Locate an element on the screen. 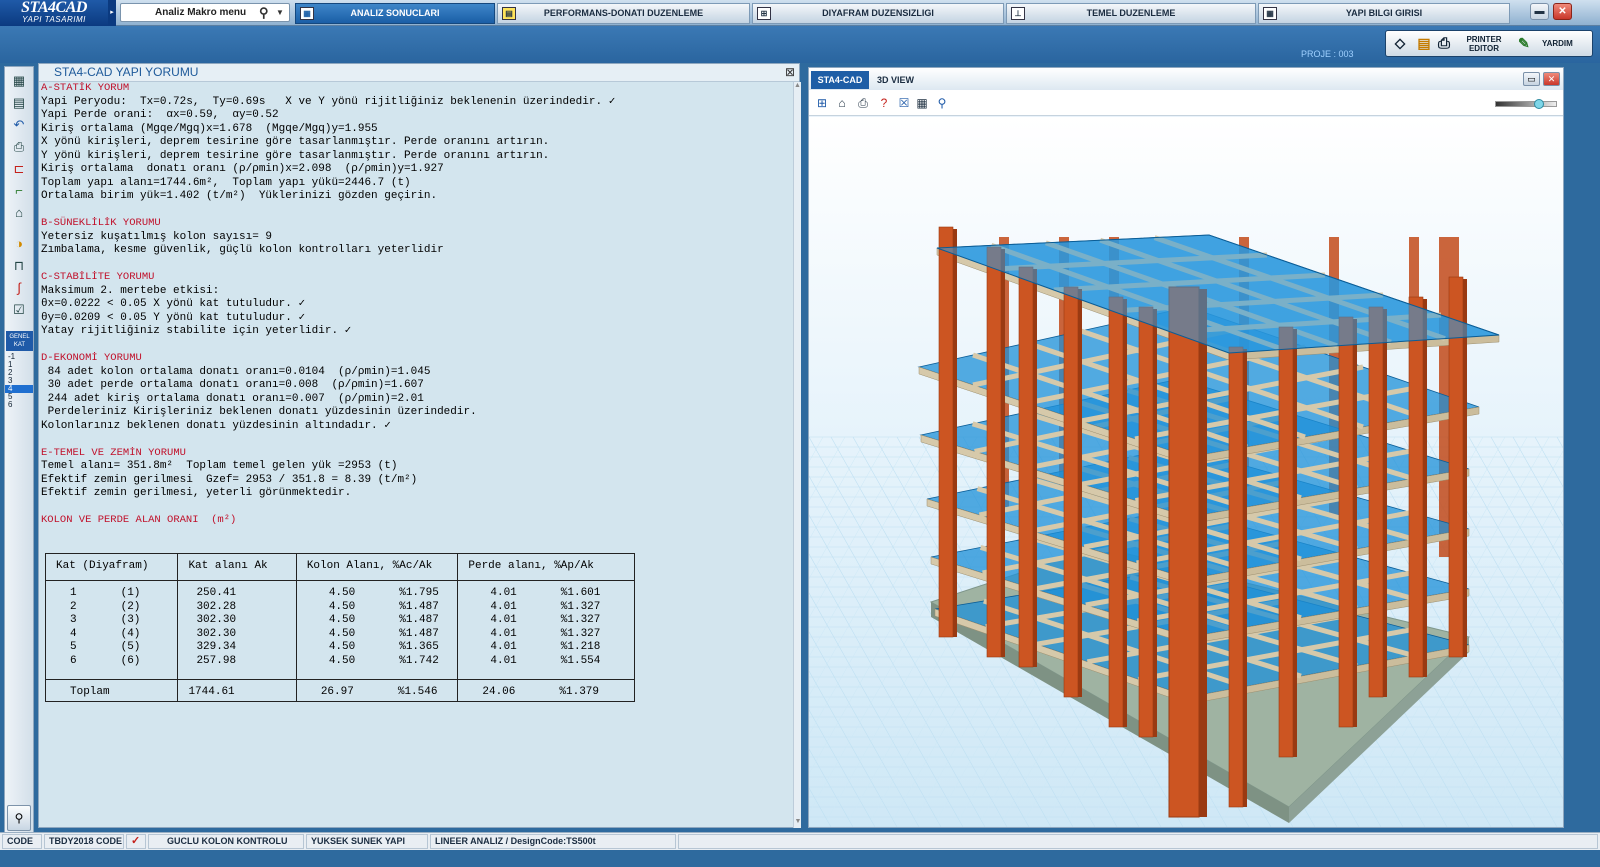  bottom-band is located at coordinates (800, 858).